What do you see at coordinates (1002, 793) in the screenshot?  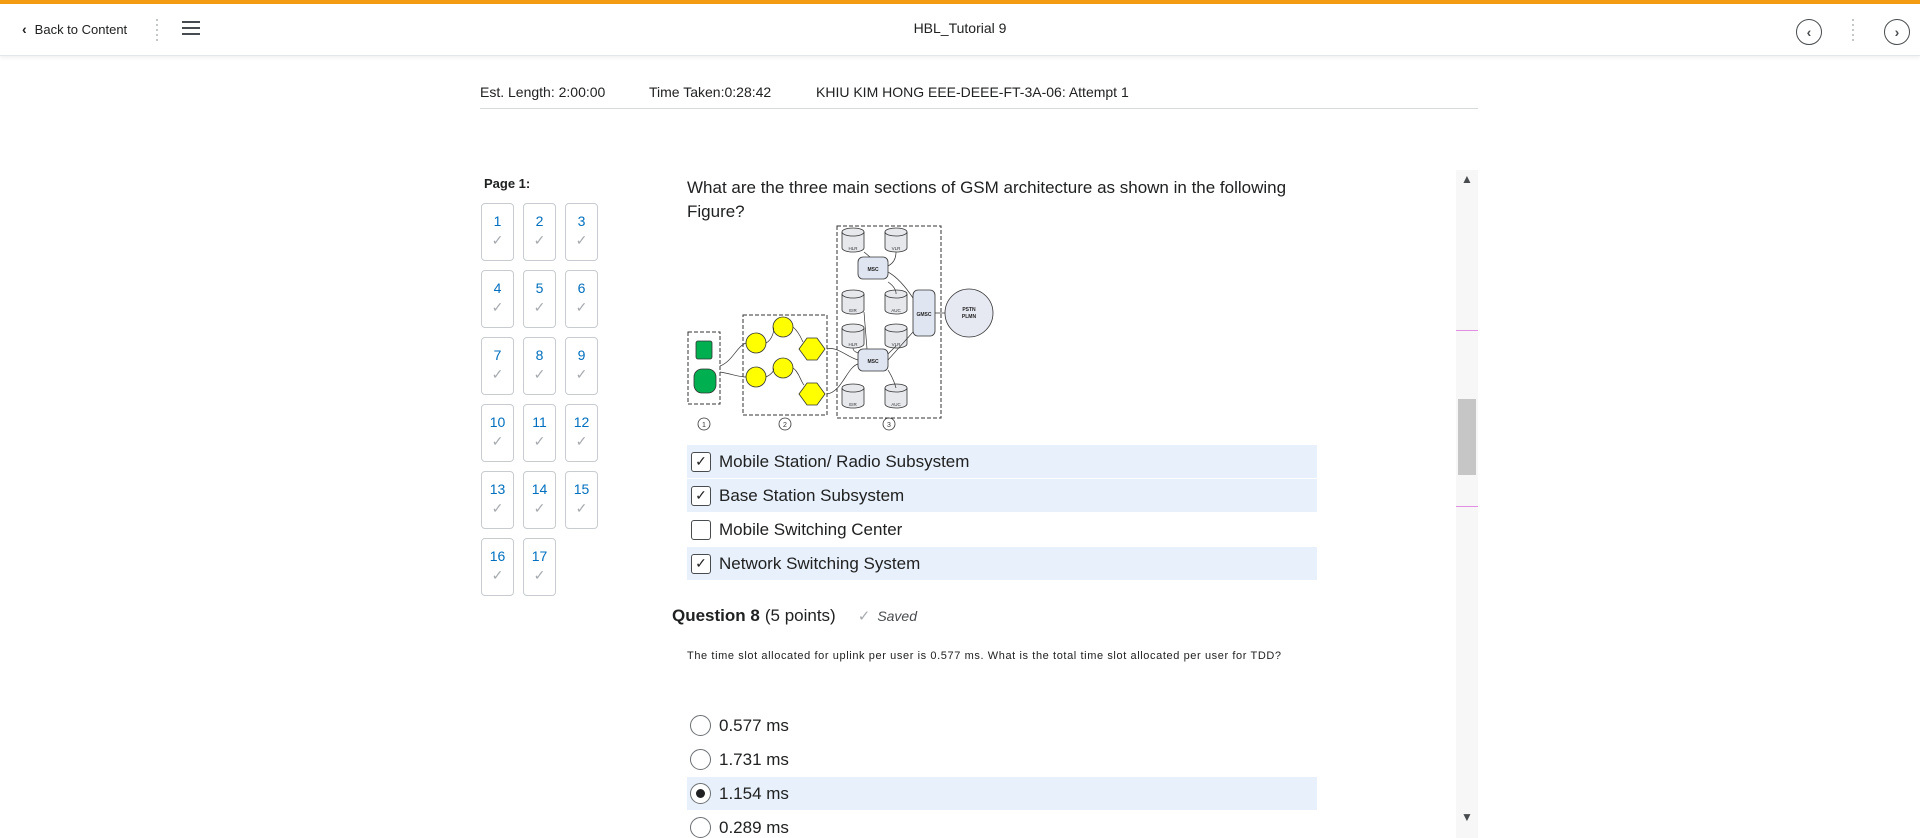 I see `q8-option-3: 1.154 ms` at bounding box center [1002, 793].